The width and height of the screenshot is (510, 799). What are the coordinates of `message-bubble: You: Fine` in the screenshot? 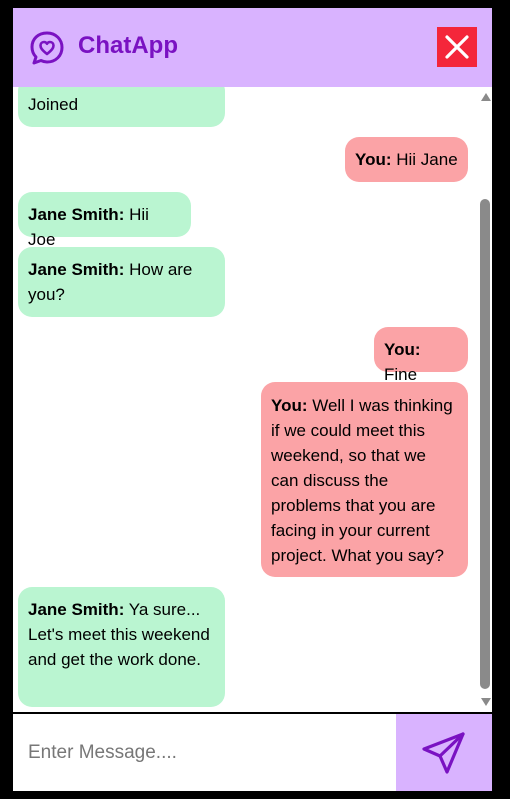 It's located at (421, 355).